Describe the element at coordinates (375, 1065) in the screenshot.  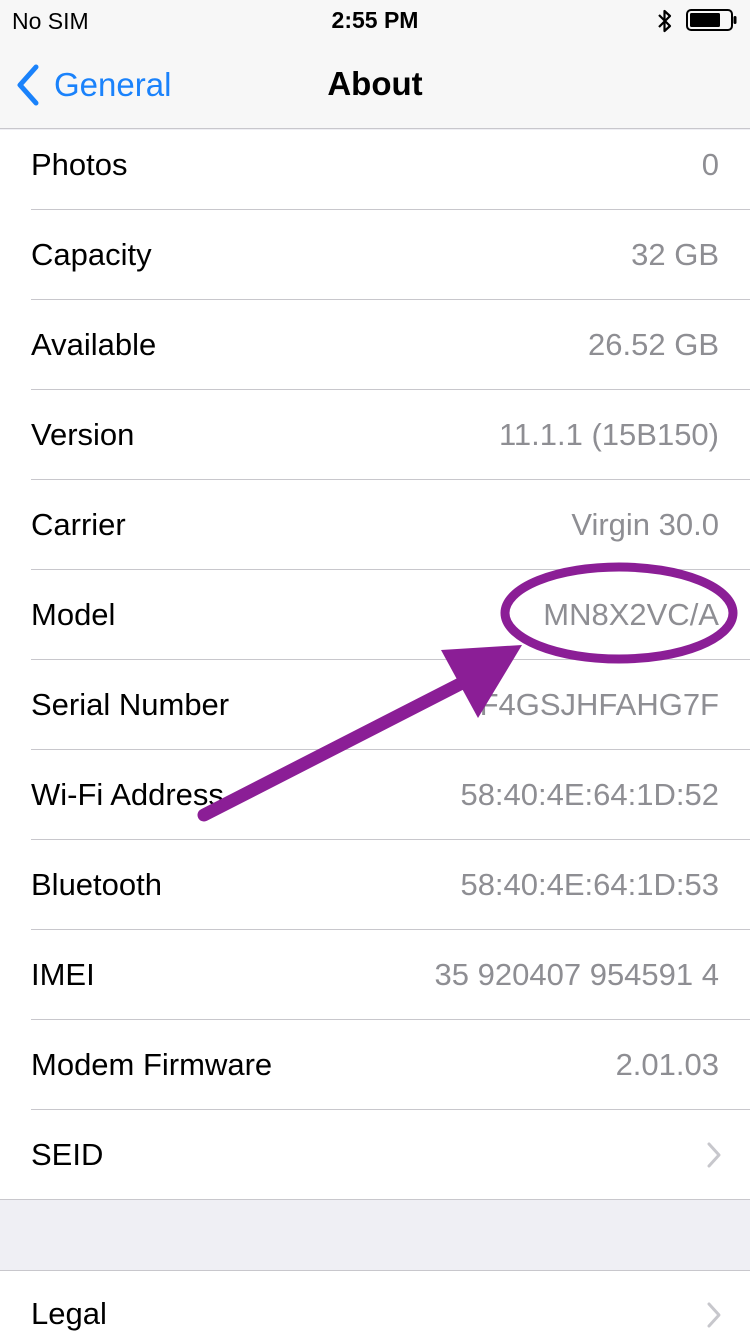
I see `info-row-modem-firmware: Modem Firmware 2.01.03` at that location.